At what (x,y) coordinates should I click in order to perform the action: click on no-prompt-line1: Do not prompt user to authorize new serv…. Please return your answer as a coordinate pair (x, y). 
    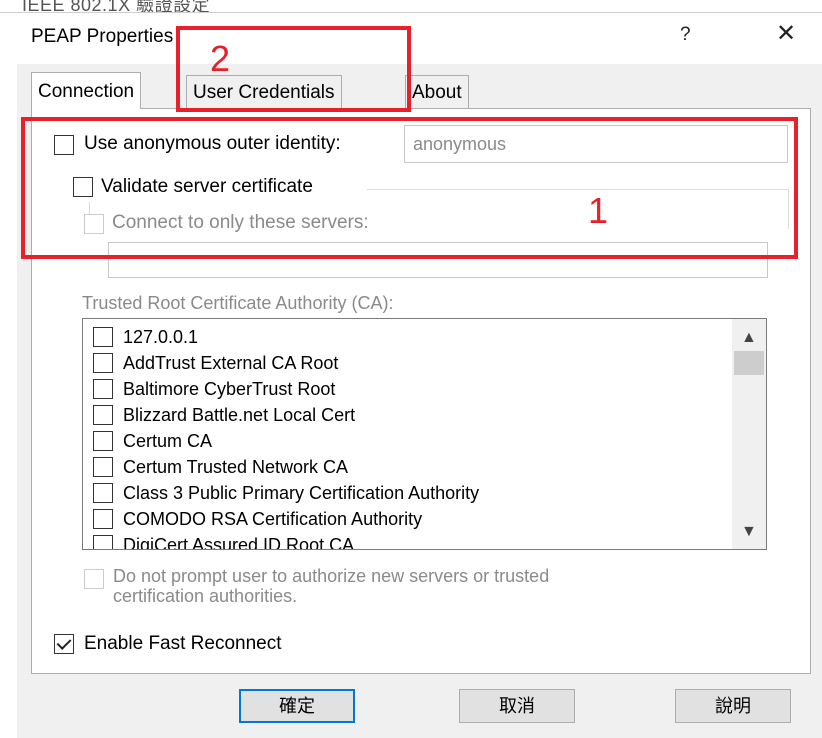
    Looking at the image, I should click on (331, 576).